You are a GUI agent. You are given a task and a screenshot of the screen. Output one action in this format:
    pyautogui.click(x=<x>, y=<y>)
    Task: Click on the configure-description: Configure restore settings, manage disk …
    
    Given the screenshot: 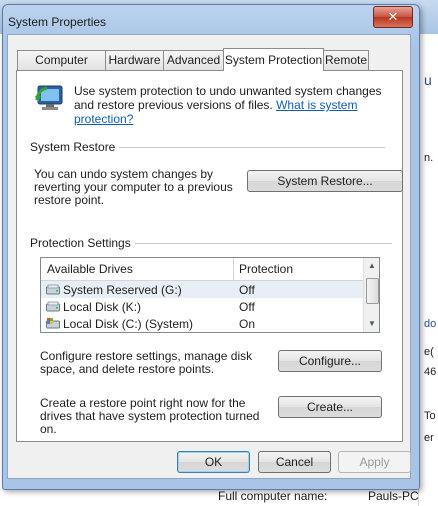 What is the action you would take?
    pyautogui.click(x=146, y=362)
    